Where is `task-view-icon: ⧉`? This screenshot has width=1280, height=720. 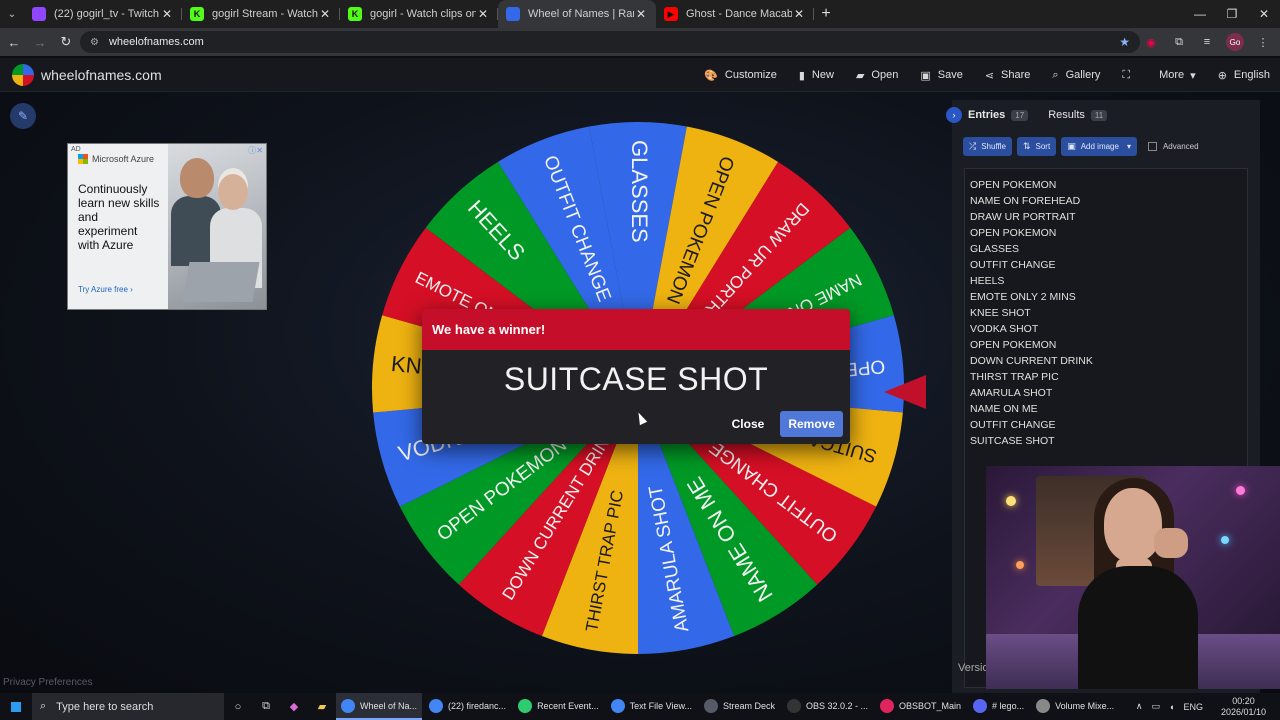
task-view-icon: ⧉ is located at coordinates (266, 706).